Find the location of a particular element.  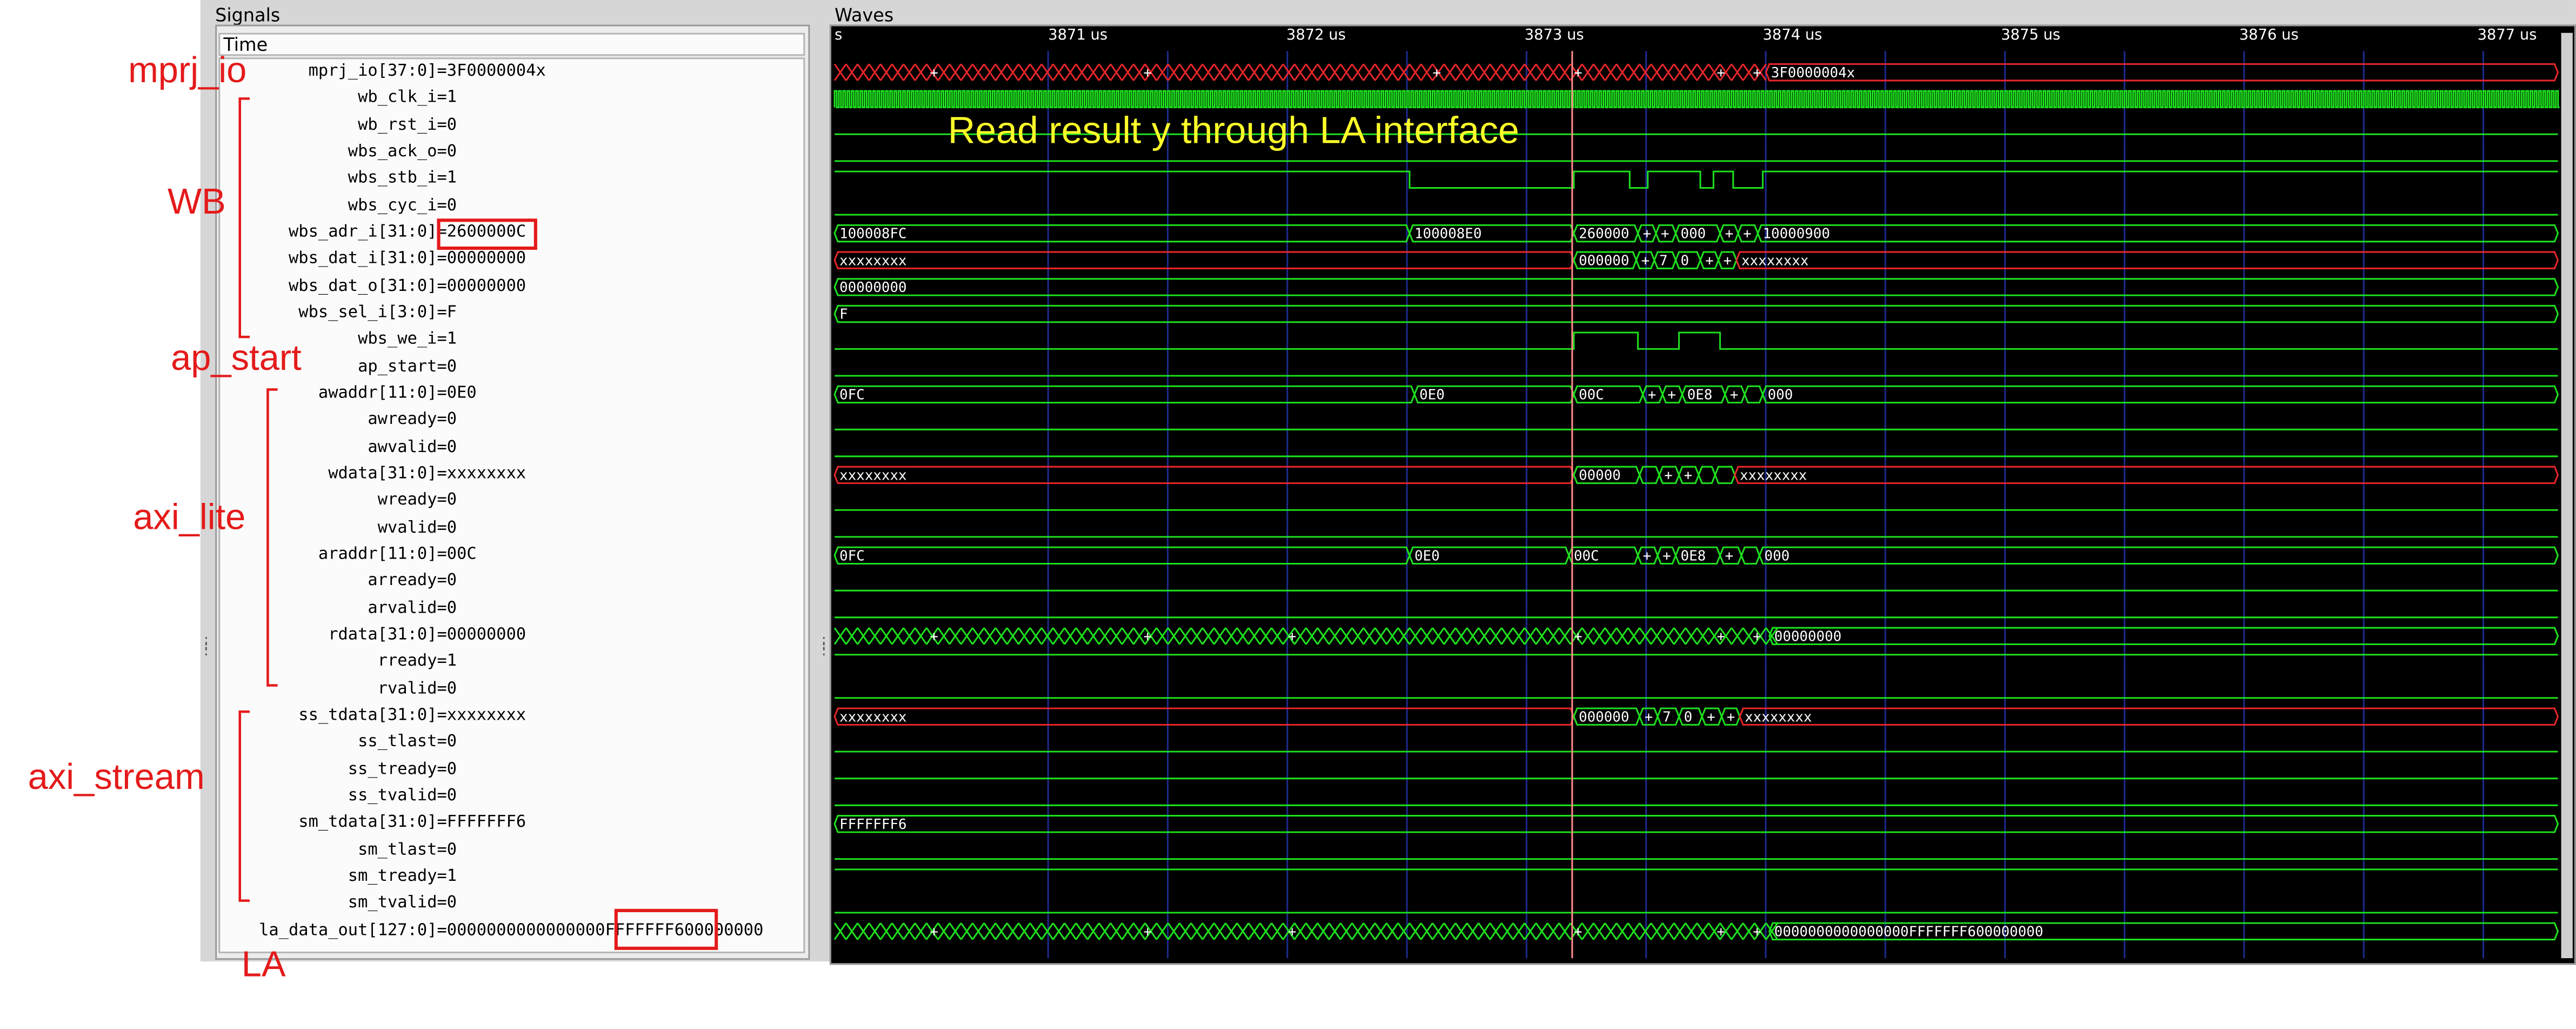

highlight-la-data-value is located at coordinates (666, 929).